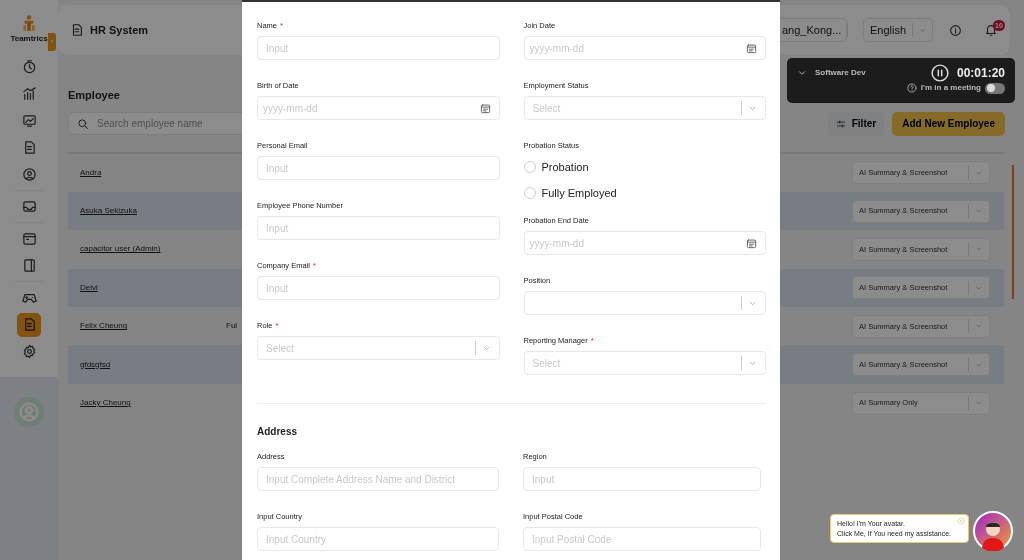 This screenshot has height=560, width=1024. What do you see at coordinates (29, 174) in the screenshot?
I see `user-circle-icon` at bounding box center [29, 174].